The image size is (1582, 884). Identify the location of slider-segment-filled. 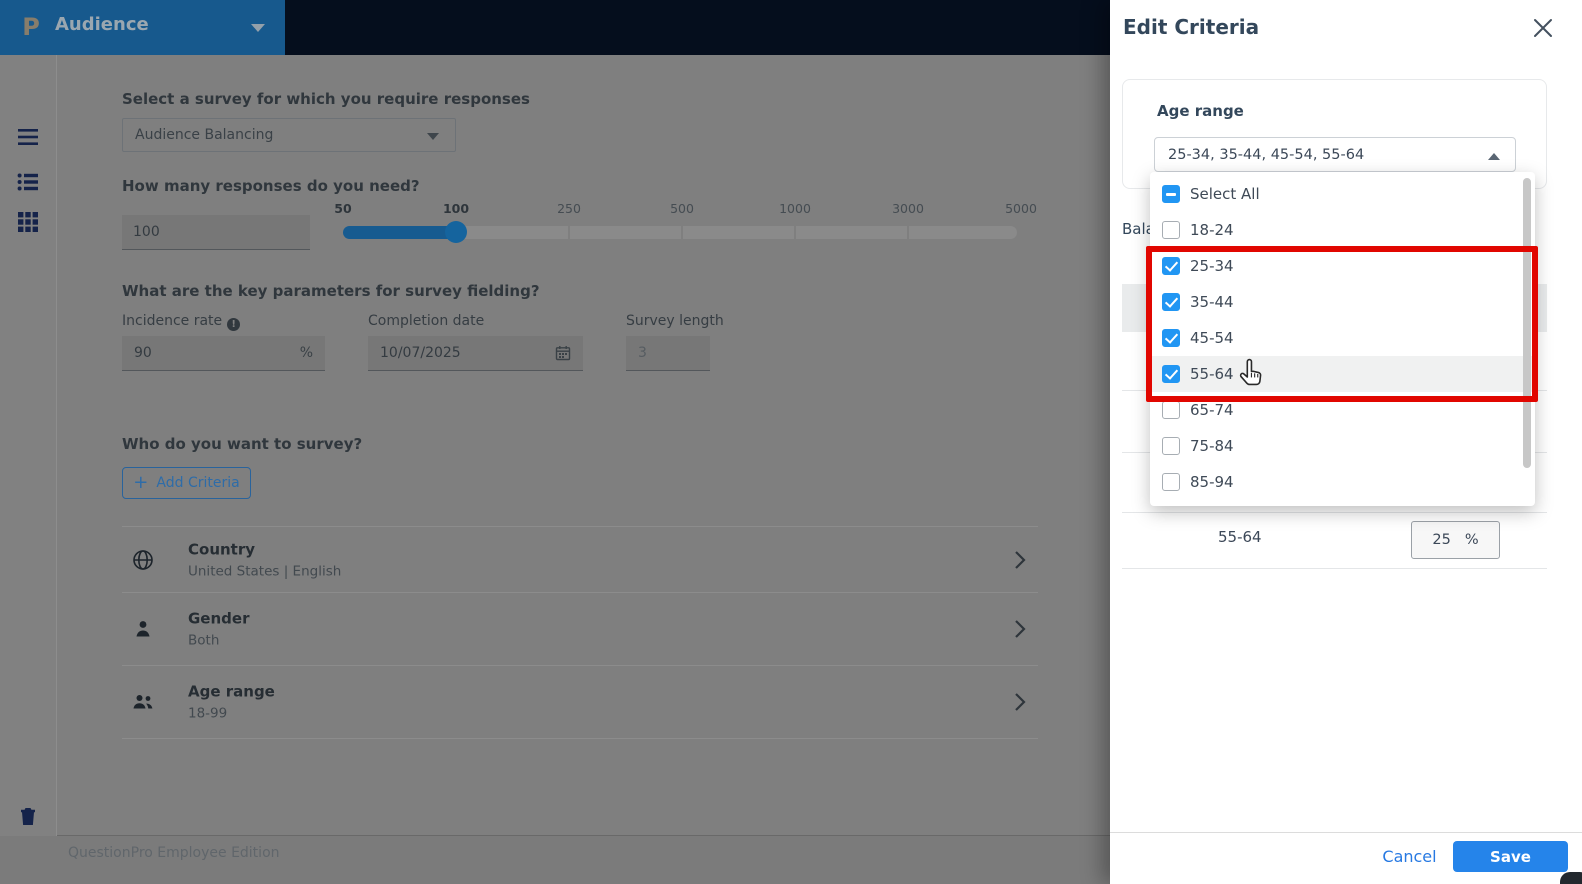
(399, 232).